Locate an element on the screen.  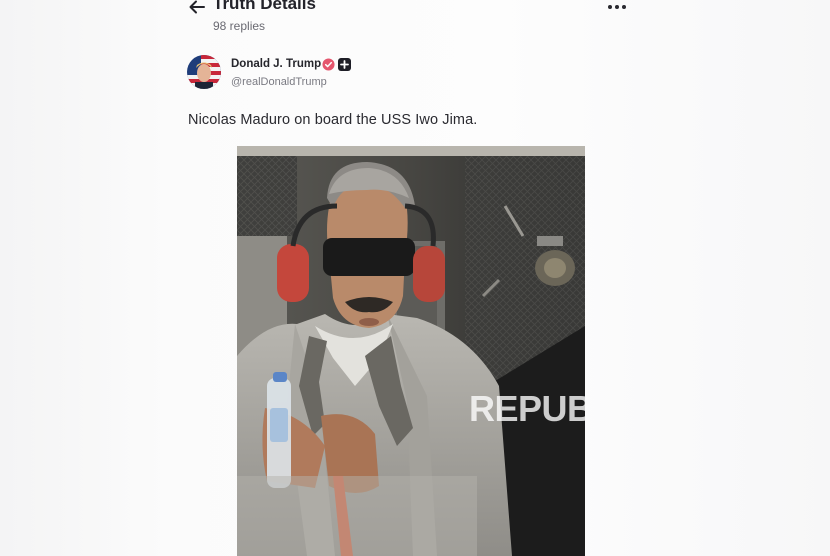
back-button is located at coordinates (197, 9).